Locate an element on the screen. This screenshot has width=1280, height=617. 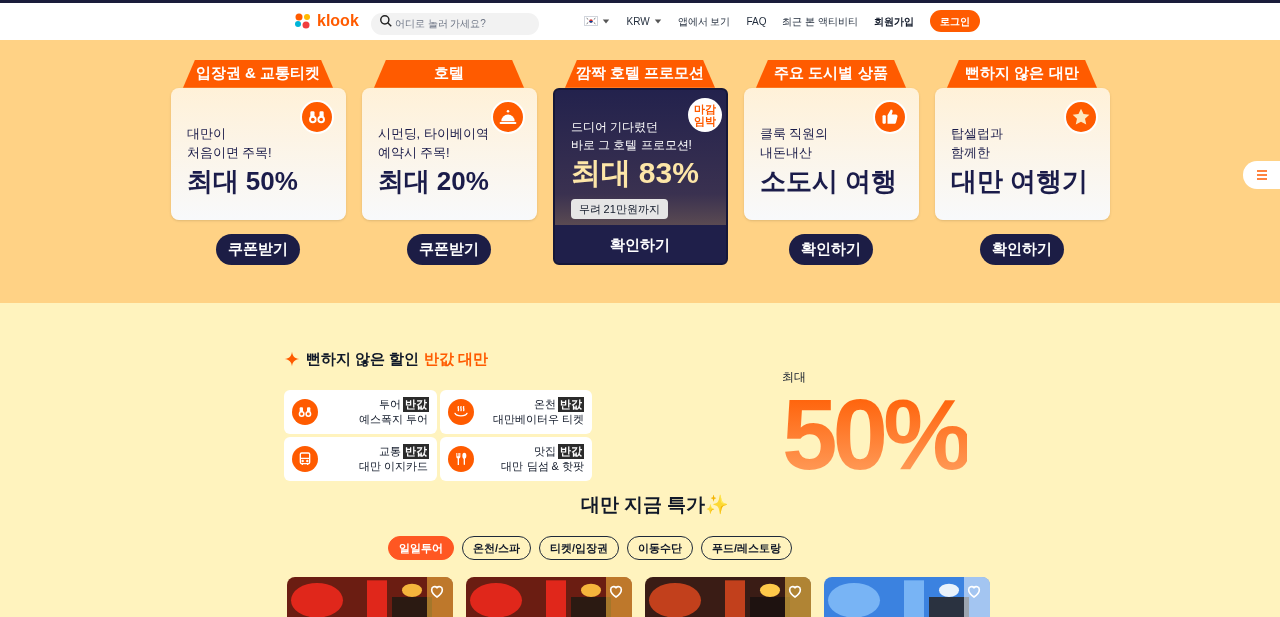
nav-link: FAQ is located at coordinates (756, 21).